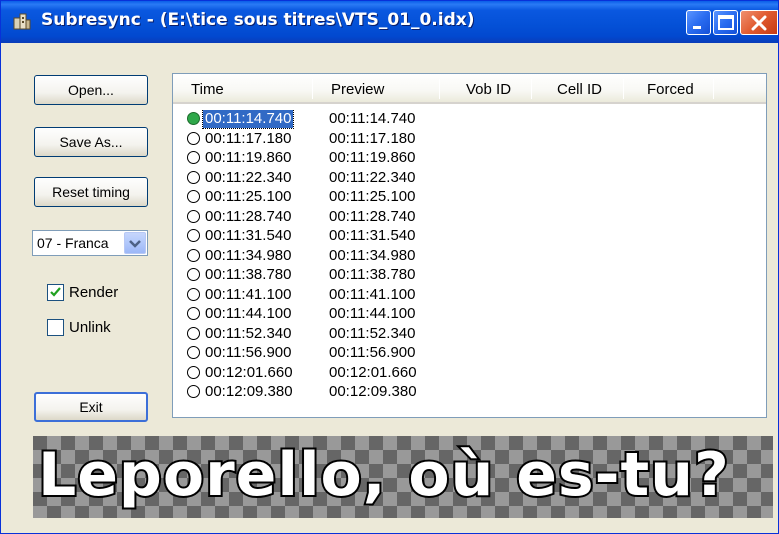  I want to click on table-row: 00:11:41.100 00:11:41.100, so click(469, 295).